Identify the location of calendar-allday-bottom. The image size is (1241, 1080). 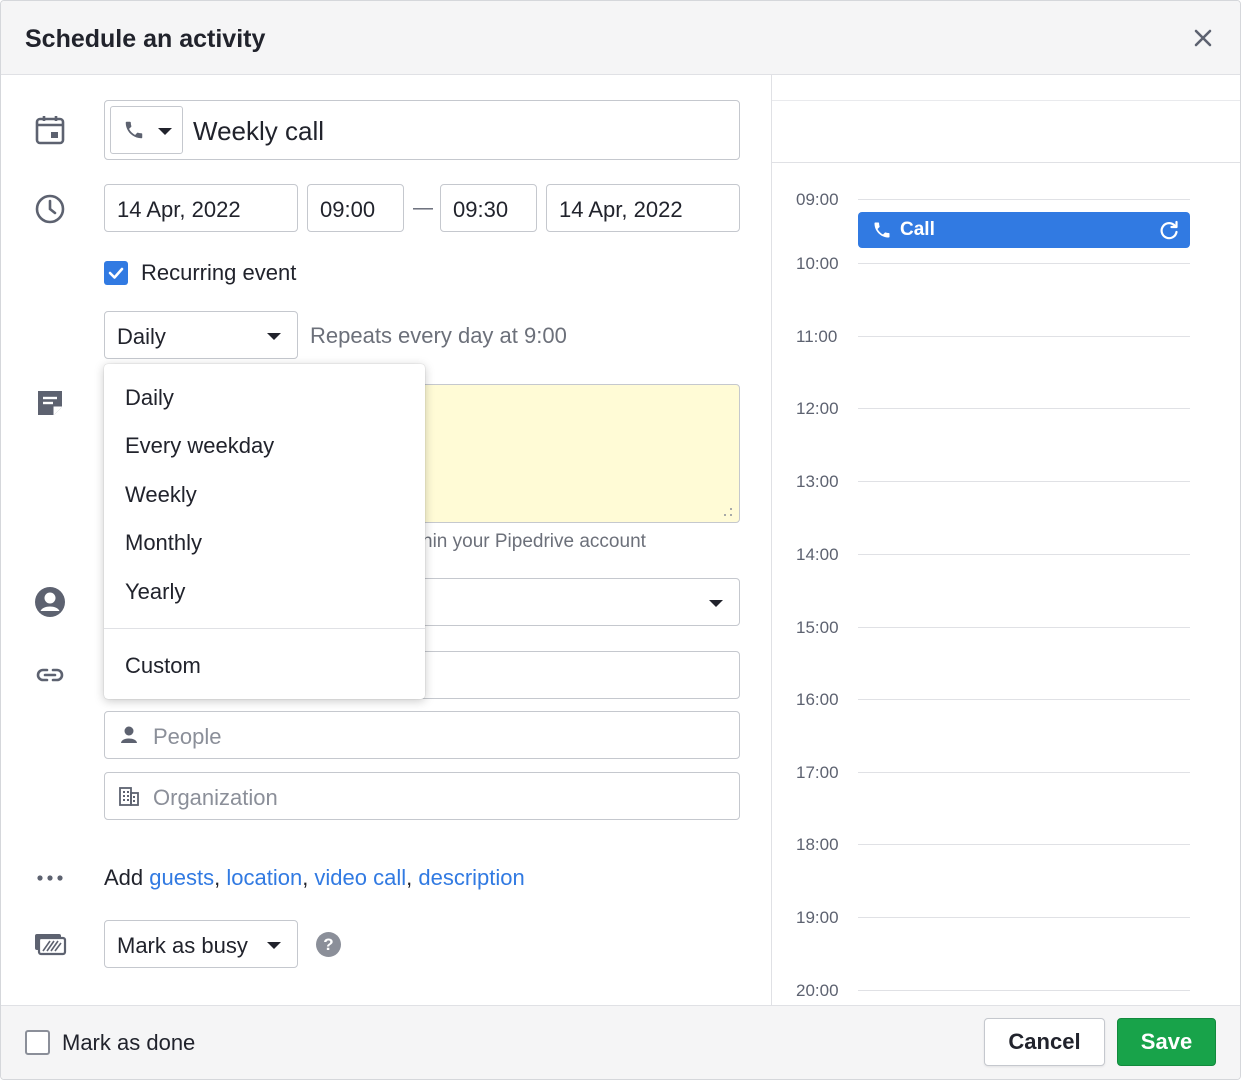
(1006, 162).